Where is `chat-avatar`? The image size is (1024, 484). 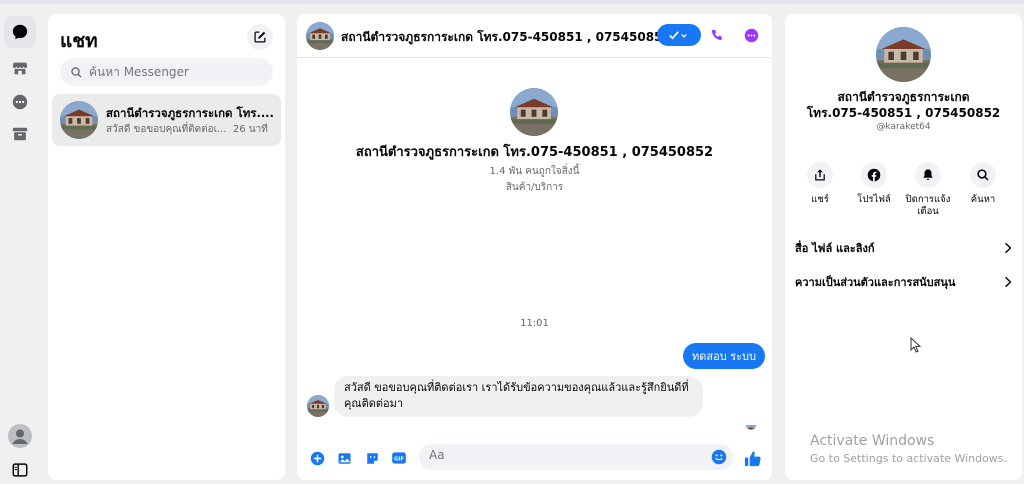 chat-avatar is located at coordinates (79, 120).